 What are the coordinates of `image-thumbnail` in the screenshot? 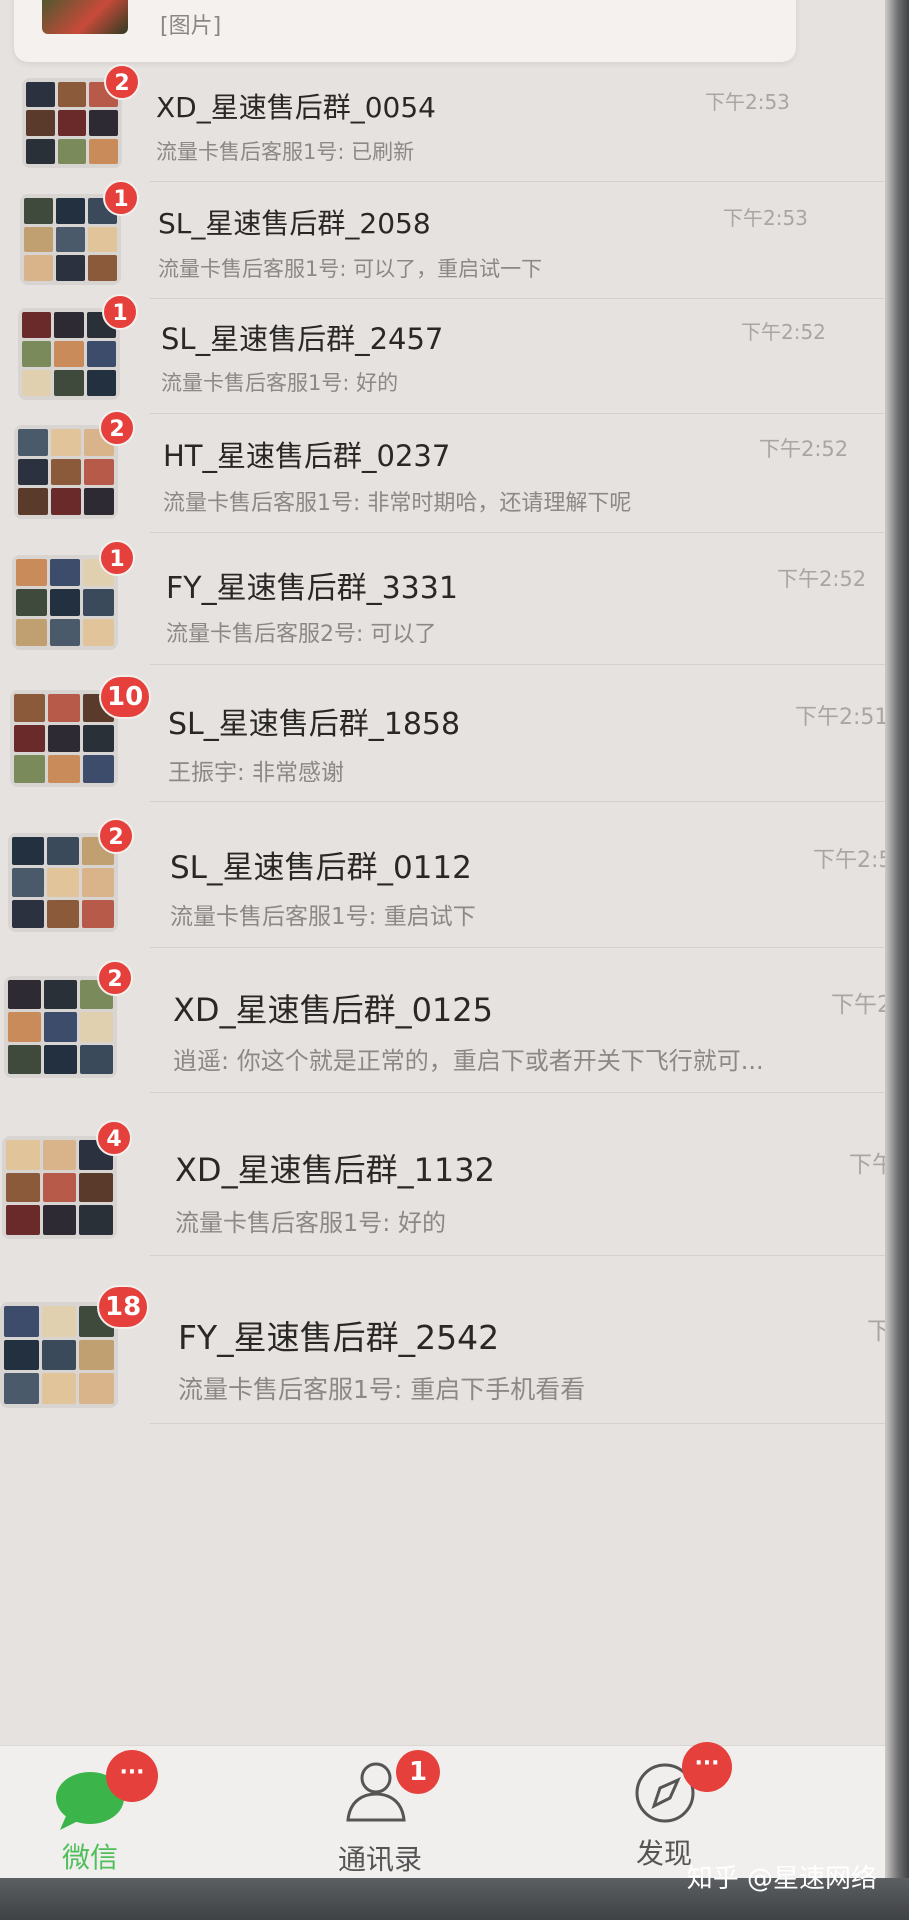 It's located at (85, 17).